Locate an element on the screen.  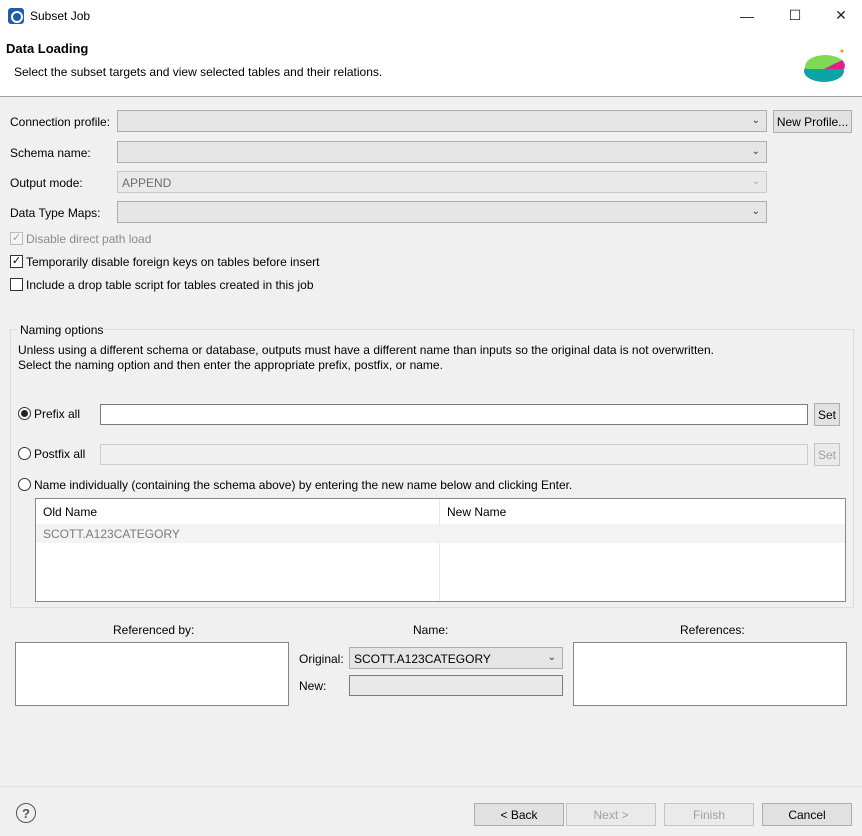
output-mode-label: Output mode: is located at coordinates (46, 183).